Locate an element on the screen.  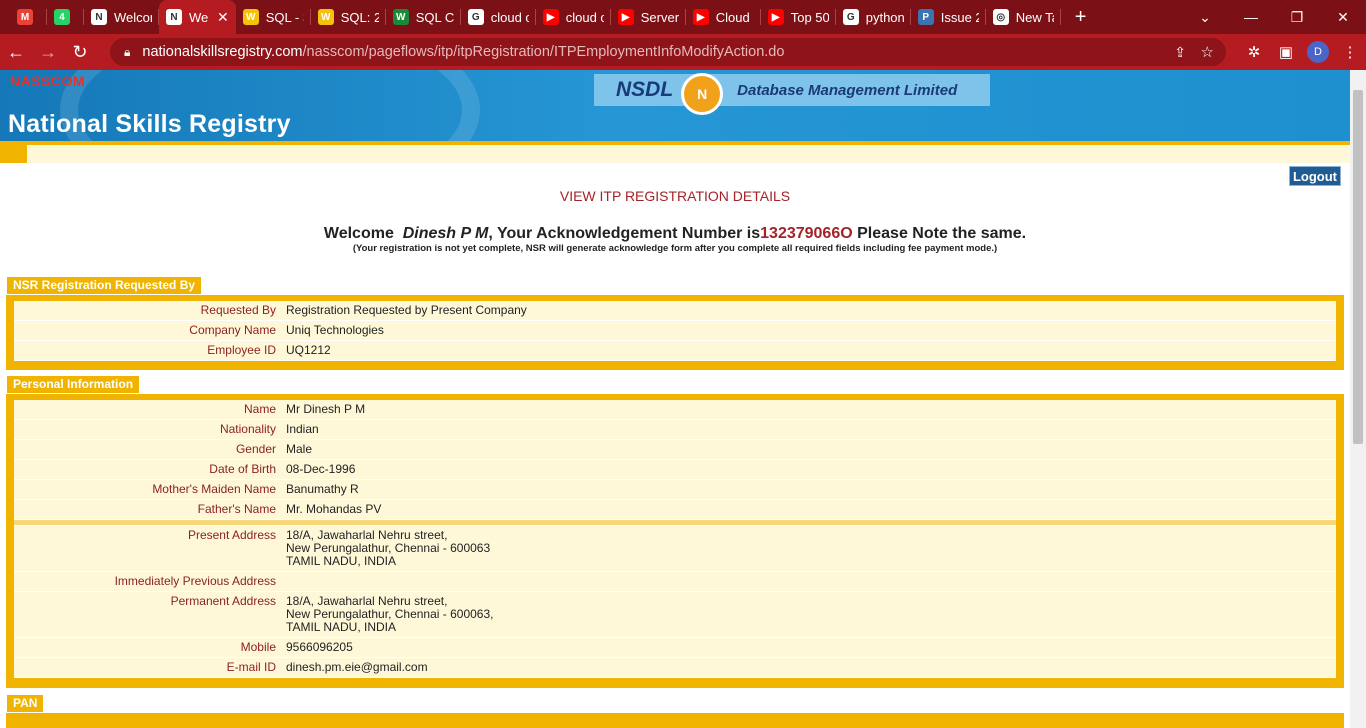
tab-title: Top 50 is located at coordinates (809, 17).